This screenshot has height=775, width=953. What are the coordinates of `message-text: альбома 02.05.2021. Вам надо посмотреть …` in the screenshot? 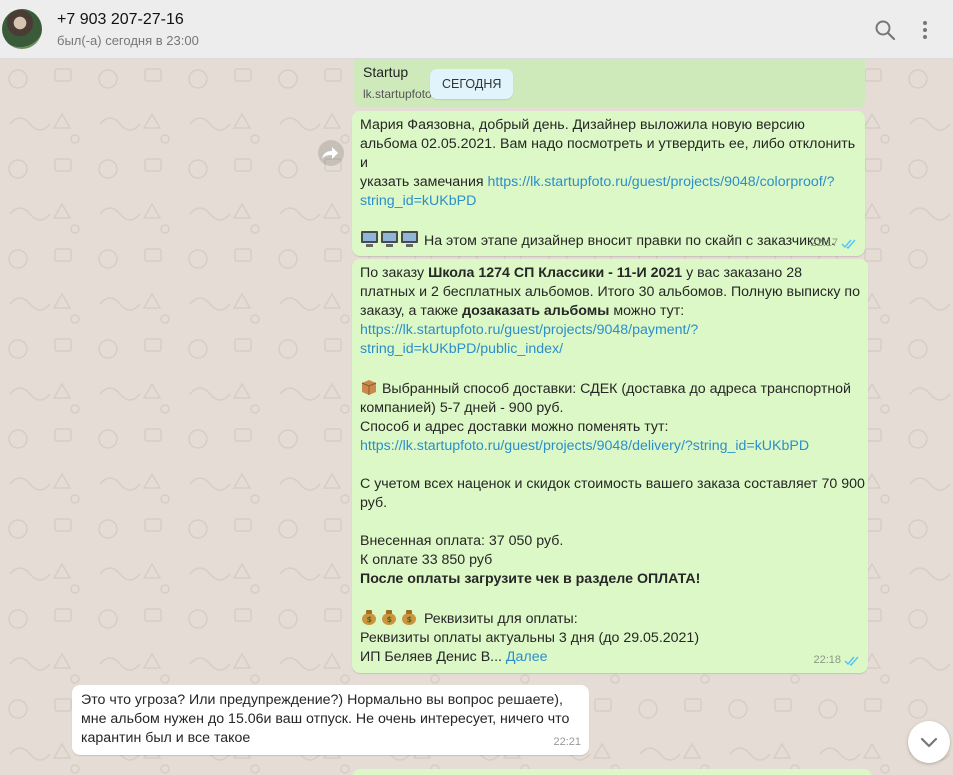 It's located at (608, 153).